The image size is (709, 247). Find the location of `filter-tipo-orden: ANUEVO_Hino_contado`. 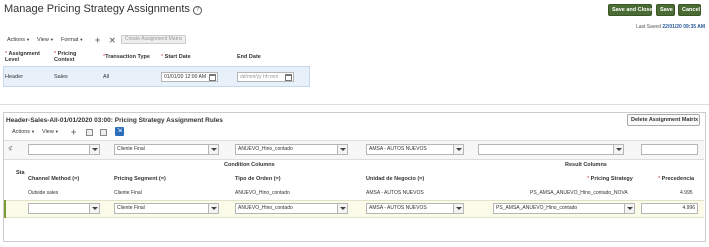

filter-tipo-orden: ANUEVO_Hino_contado is located at coordinates (291, 149).